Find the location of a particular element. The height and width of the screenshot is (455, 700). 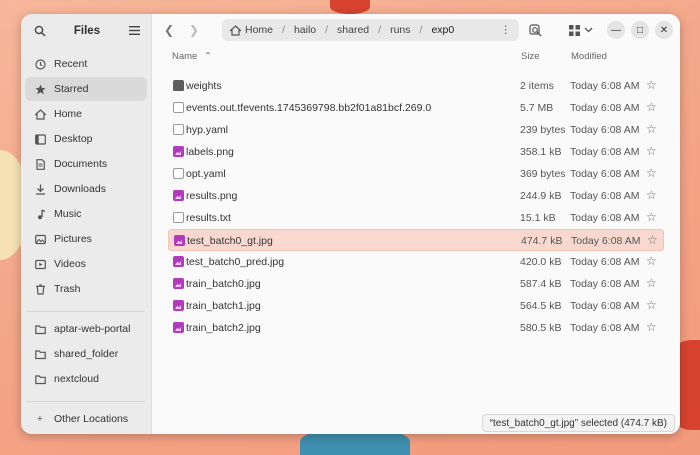

sidebar-item-label: Trash is located at coordinates (67, 289).